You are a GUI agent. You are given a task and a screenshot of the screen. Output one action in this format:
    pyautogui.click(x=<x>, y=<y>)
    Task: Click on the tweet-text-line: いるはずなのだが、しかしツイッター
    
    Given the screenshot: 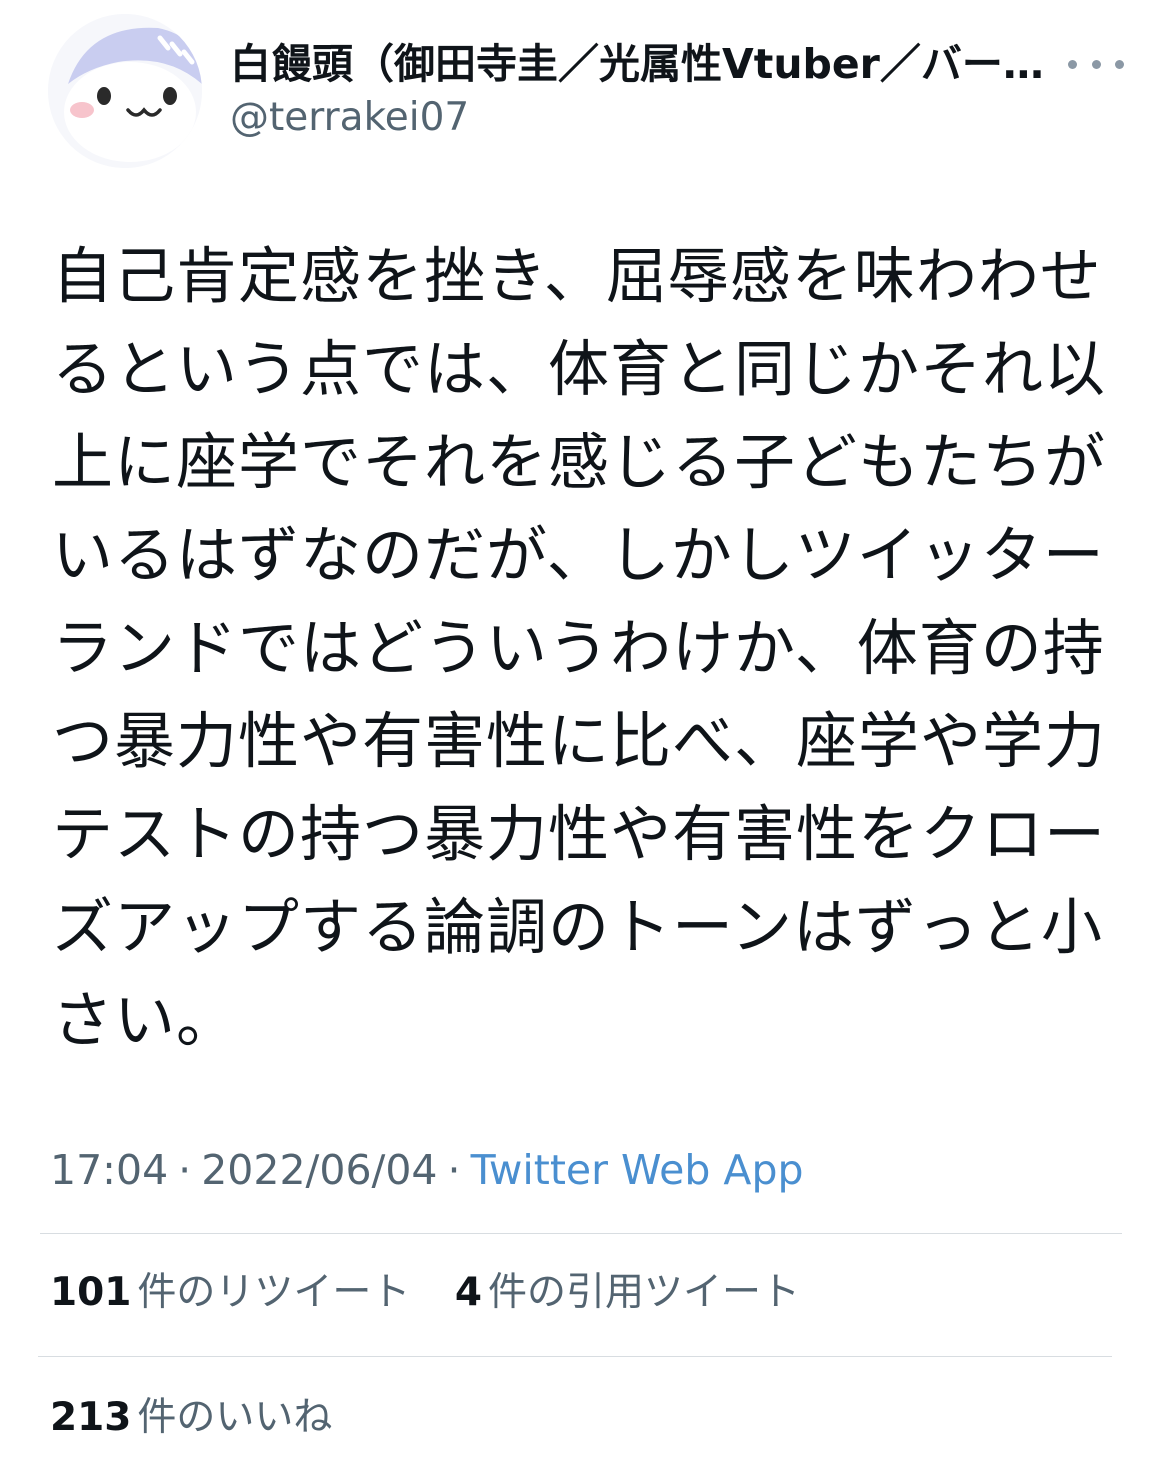 What is the action you would take?
    pyautogui.click(x=578, y=555)
    